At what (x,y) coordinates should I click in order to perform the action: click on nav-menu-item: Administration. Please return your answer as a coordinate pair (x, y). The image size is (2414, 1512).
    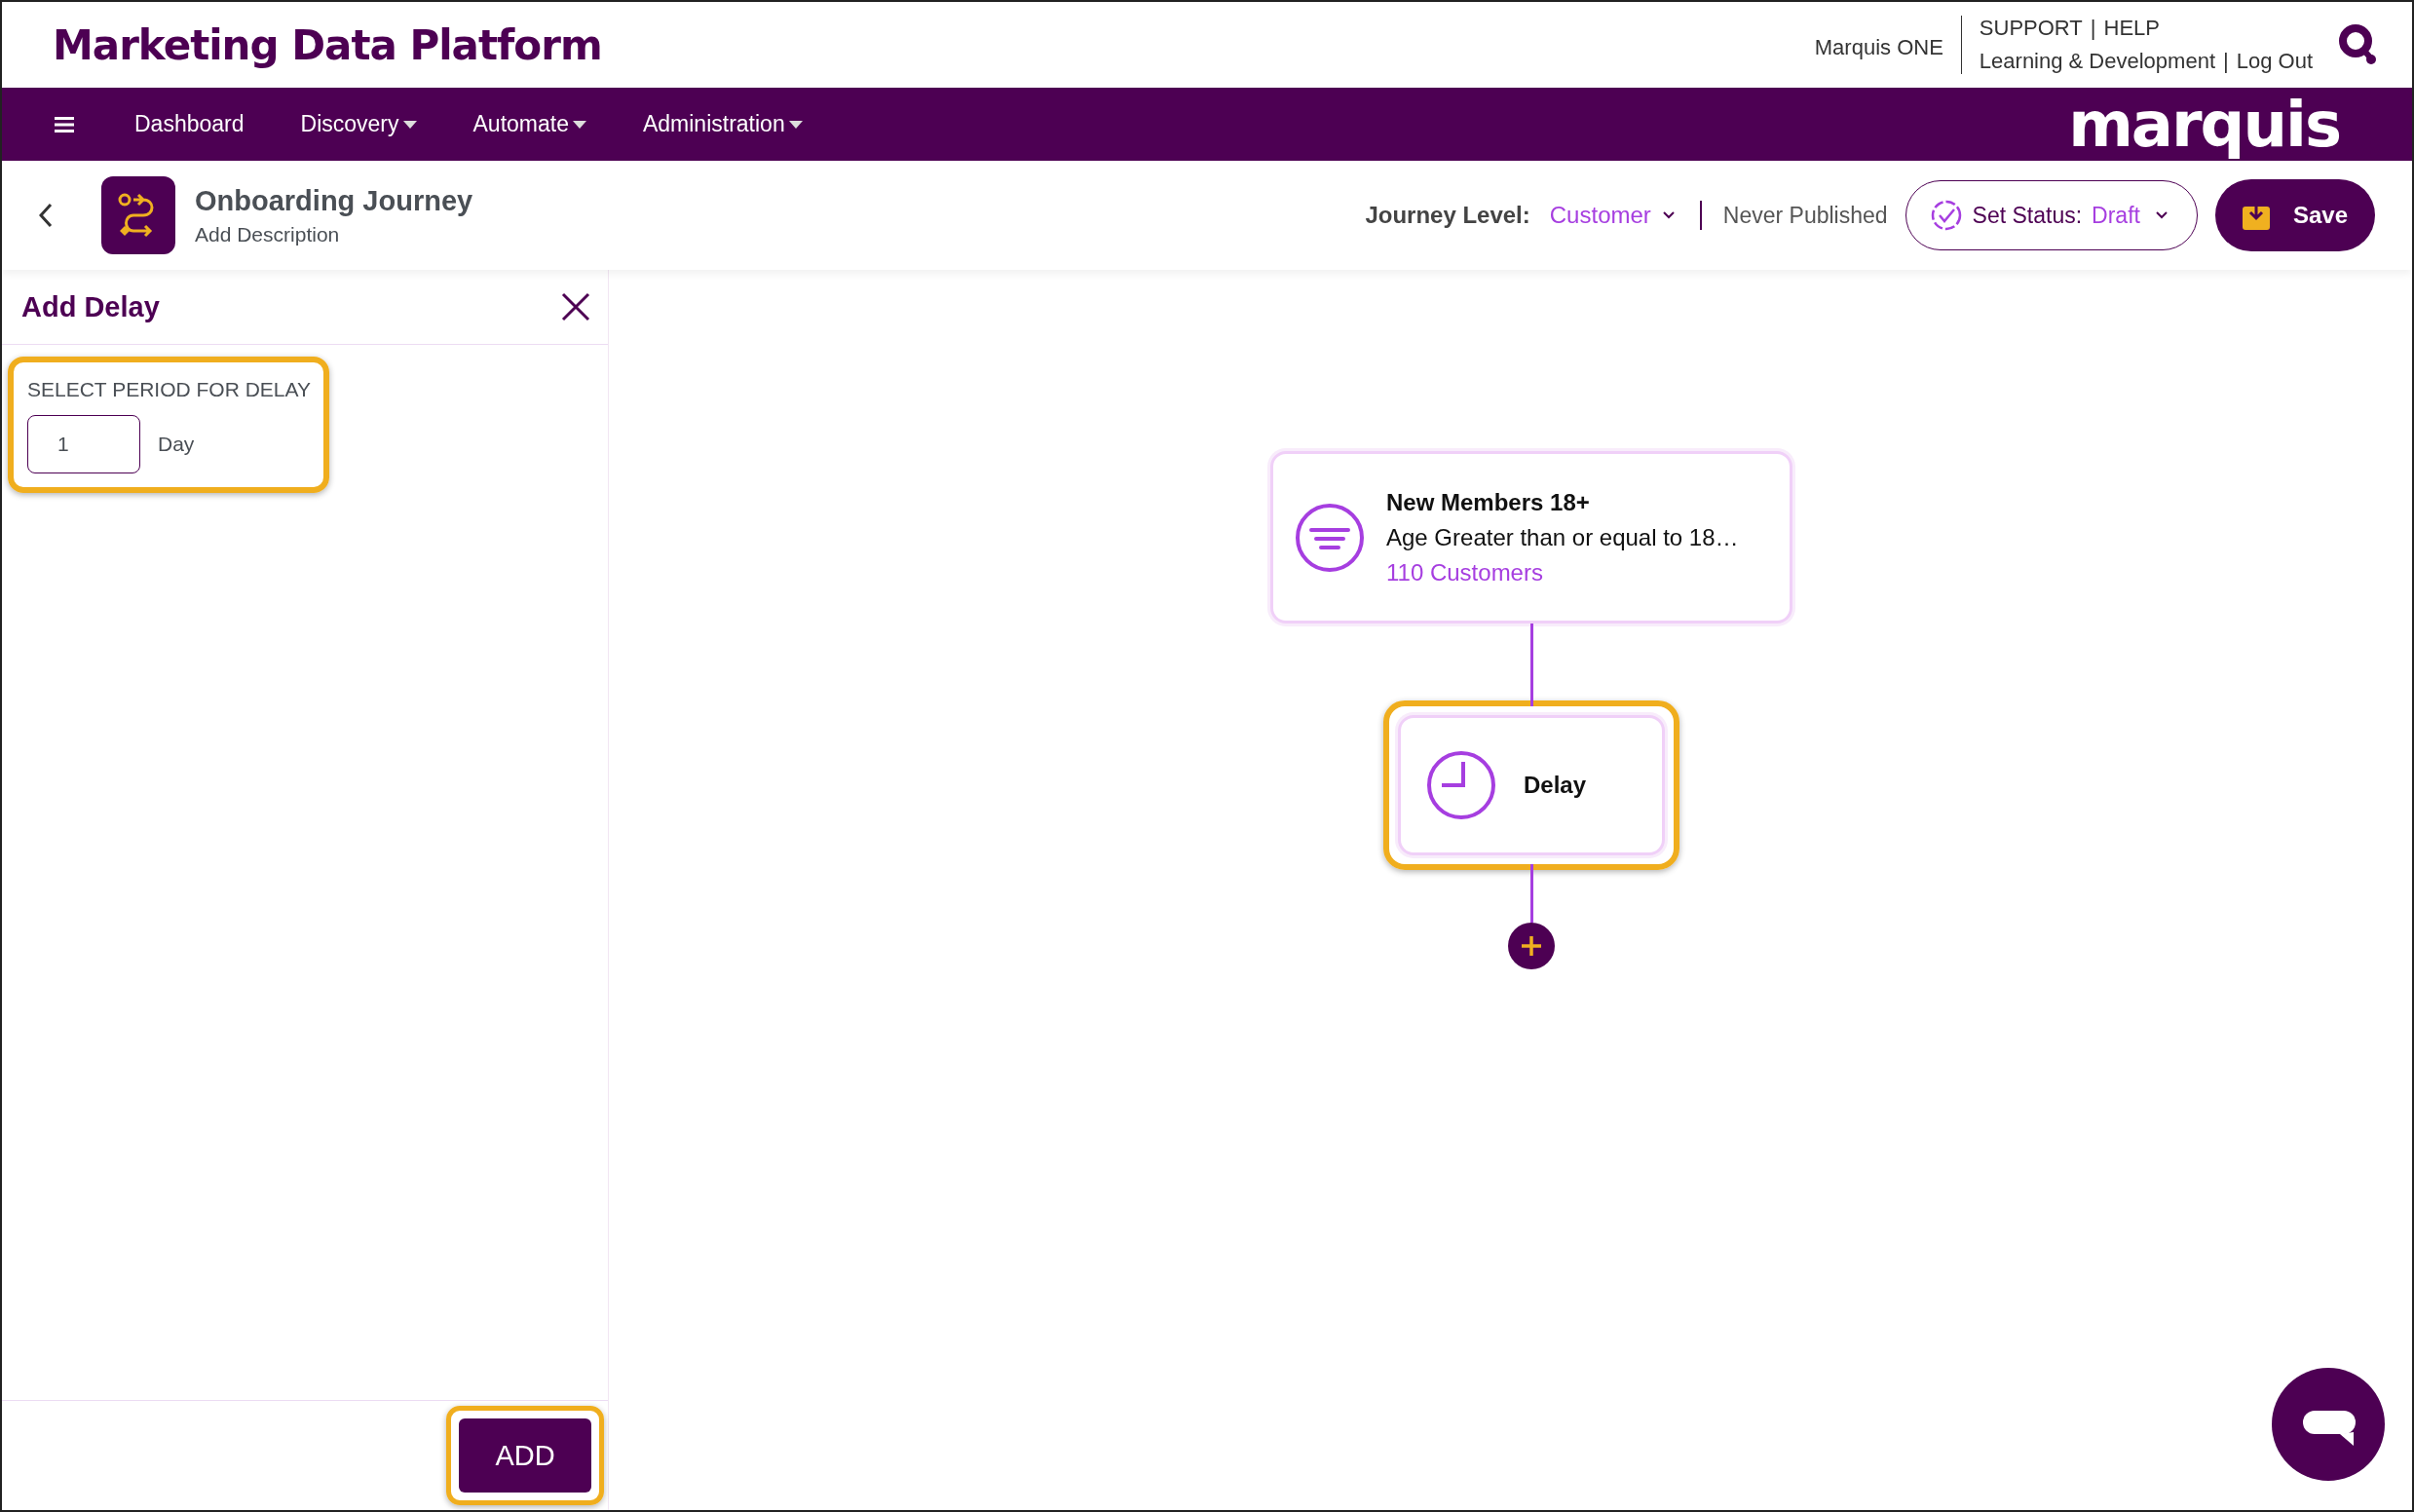
    Looking at the image, I should click on (722, 124).